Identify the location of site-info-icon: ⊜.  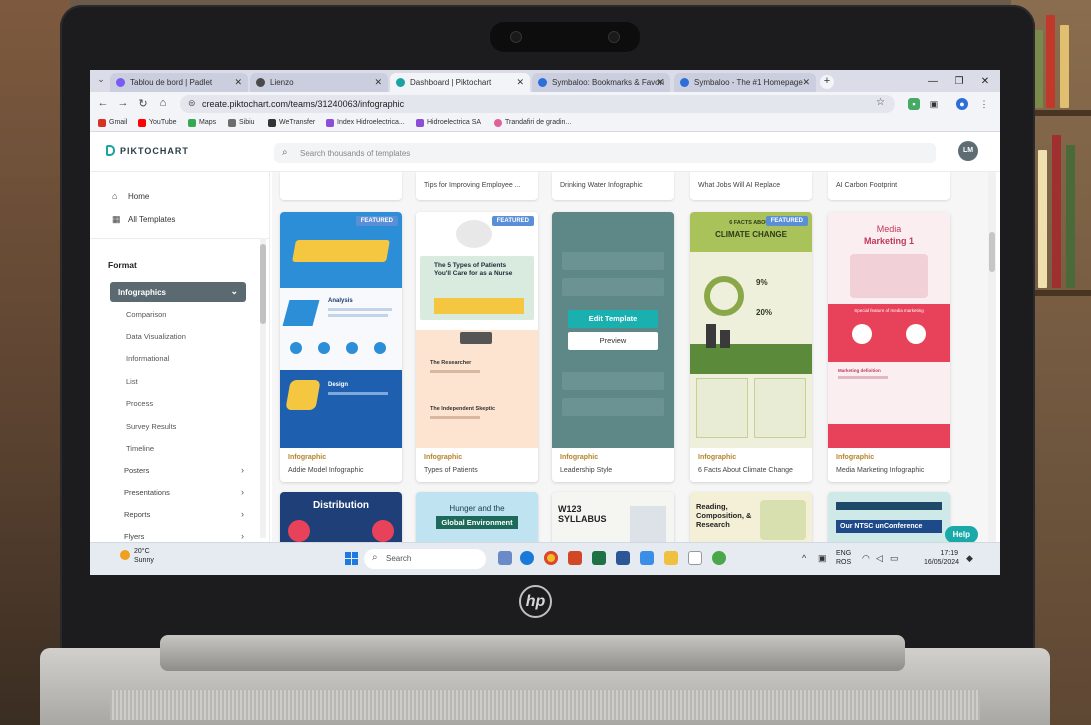
(192, 103).